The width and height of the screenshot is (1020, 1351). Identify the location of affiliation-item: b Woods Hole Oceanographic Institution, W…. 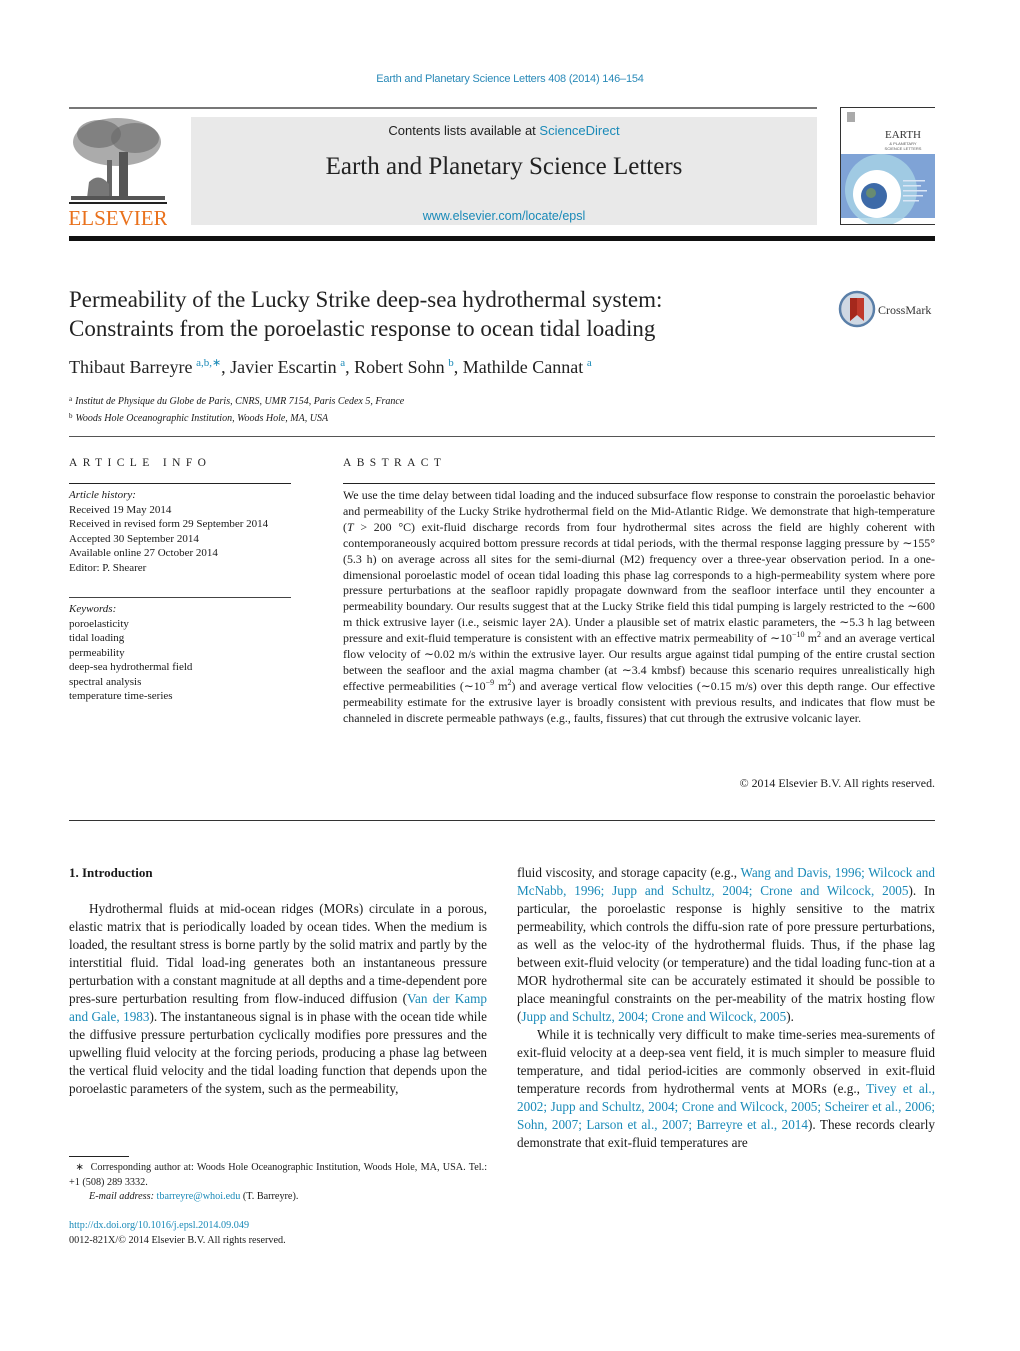
(199, 418).